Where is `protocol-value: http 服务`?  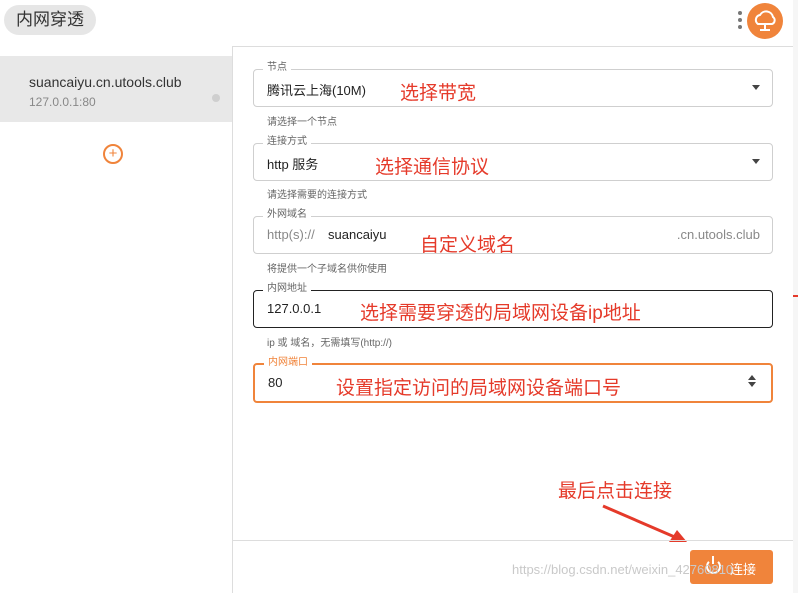 protocol-value: http 服务 is located at coordinates (293, 164).